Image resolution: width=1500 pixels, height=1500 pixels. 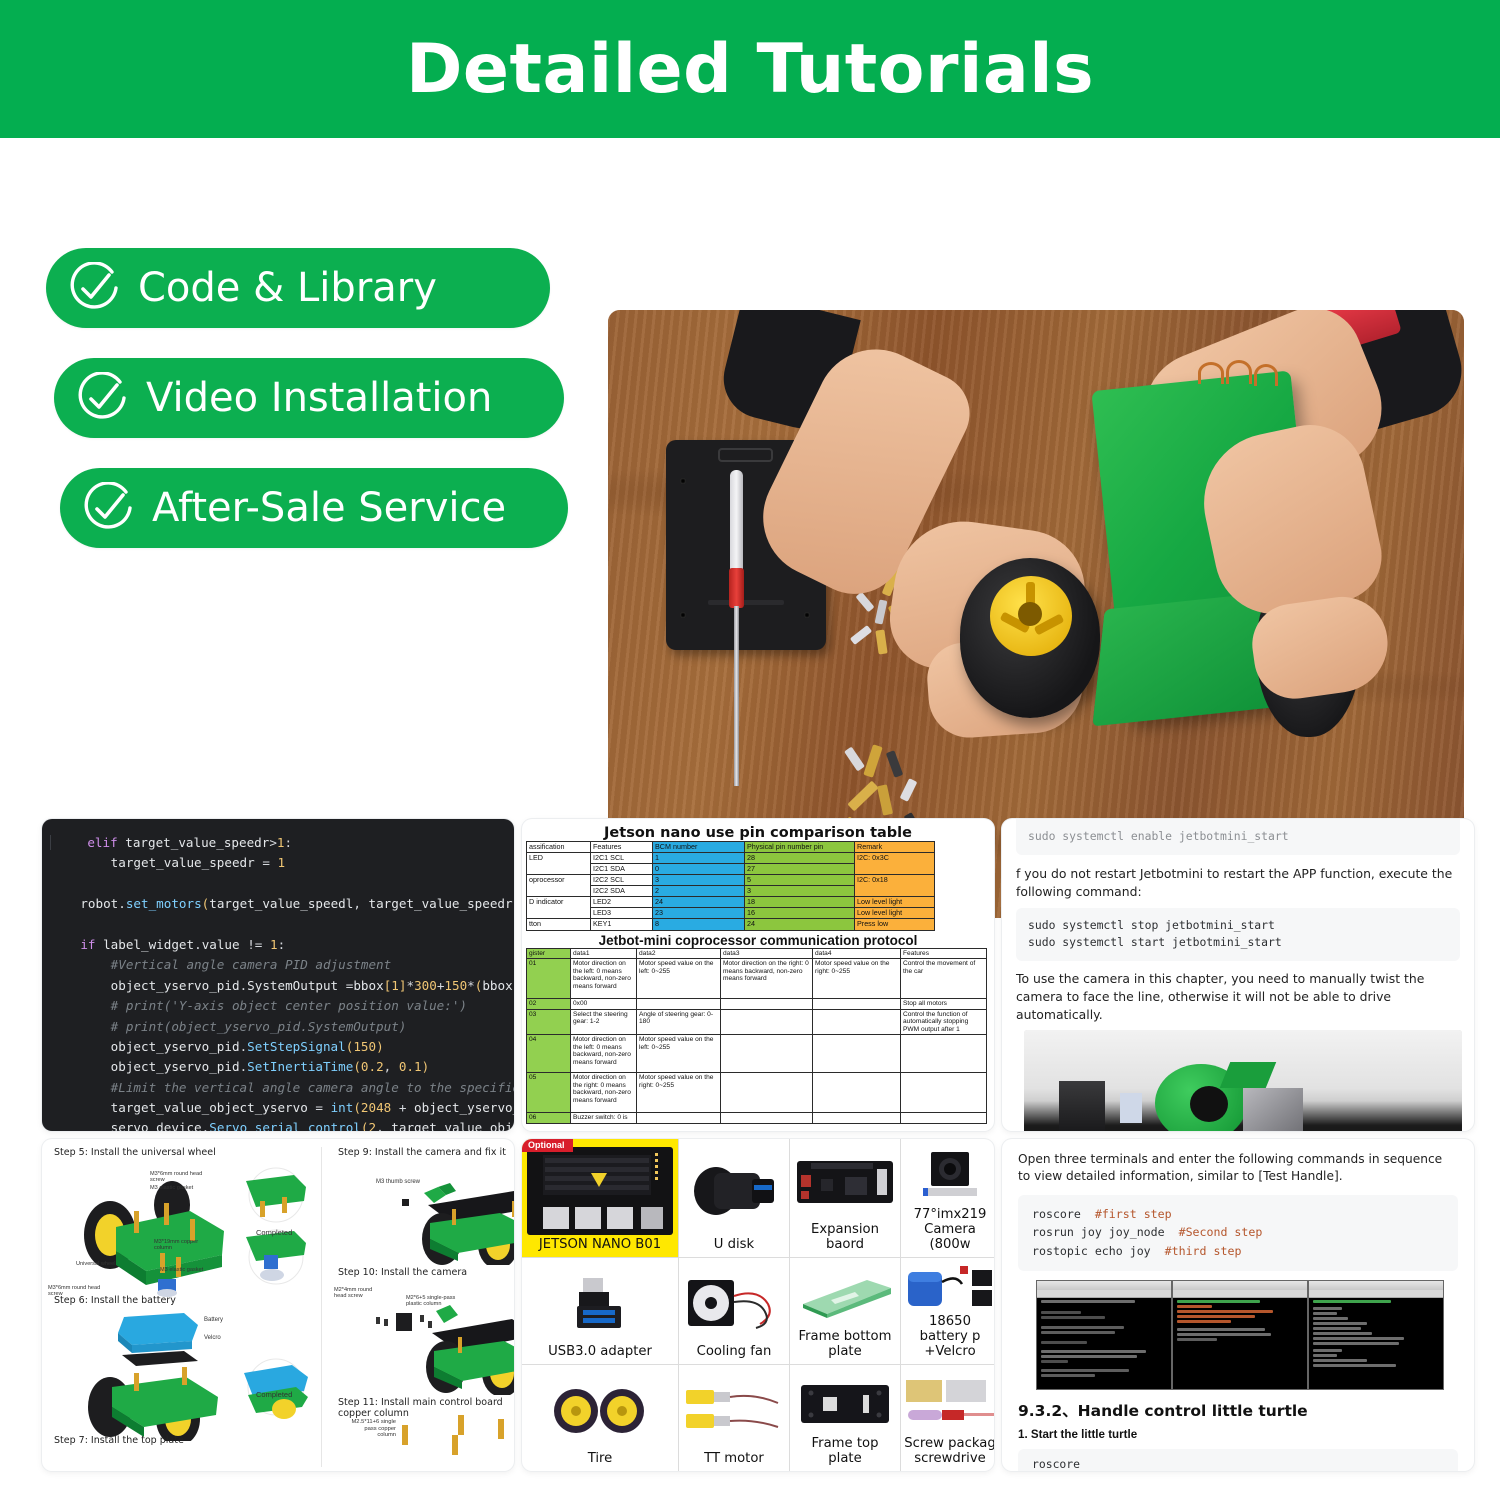 What do you see at coordinates (845, 1344) in the screenshot?
I see `part-label: Frame bottom plate` at bounding box center [845, 1344].